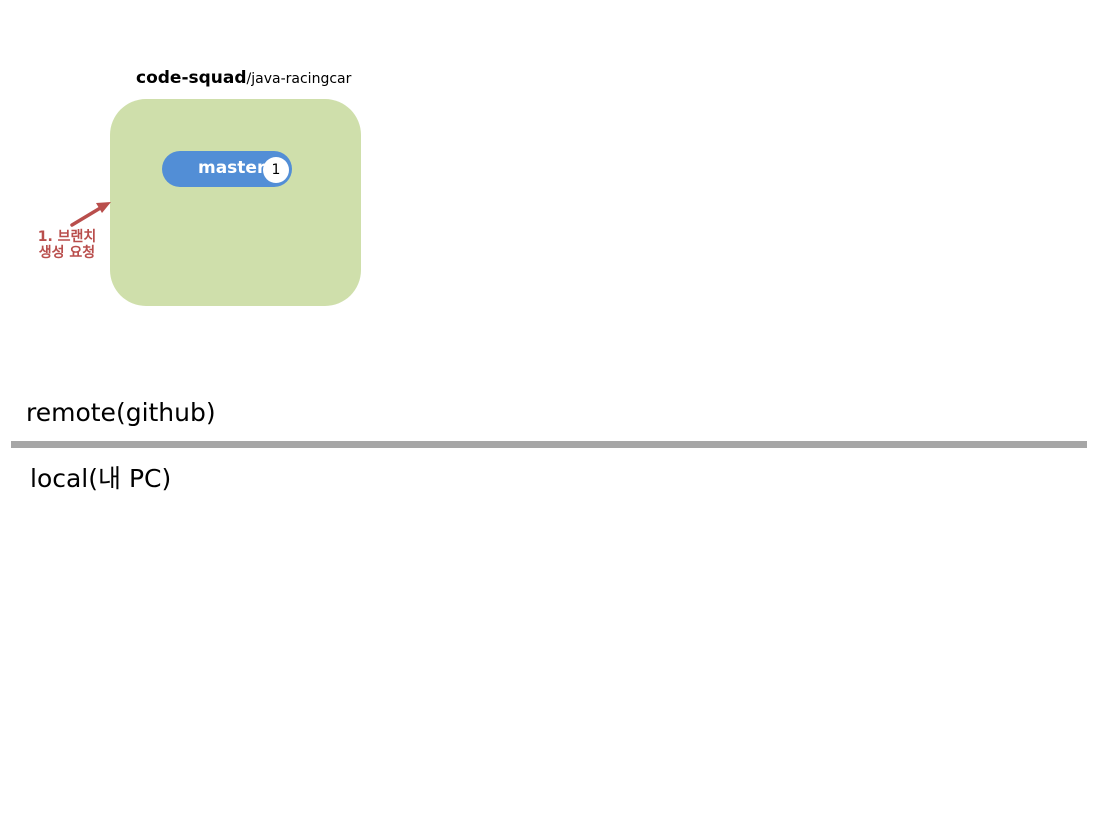  Describe the element at coordinates (301, 79) in the screenshot. I see `repo-name: java-racingcar` at that location.